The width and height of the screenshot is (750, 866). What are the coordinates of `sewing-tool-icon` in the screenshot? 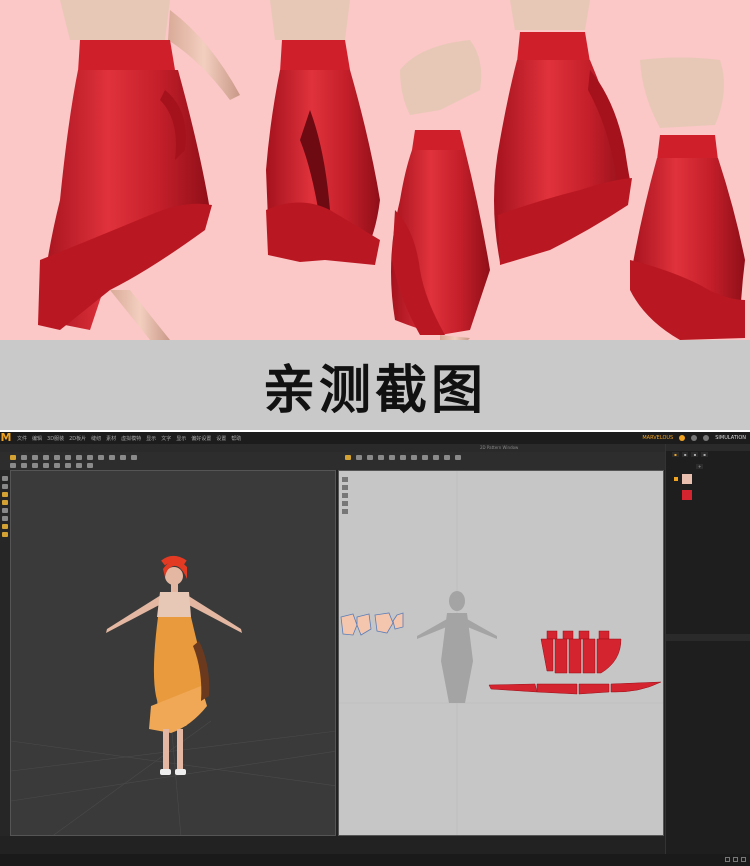 It's located at (79, 457).